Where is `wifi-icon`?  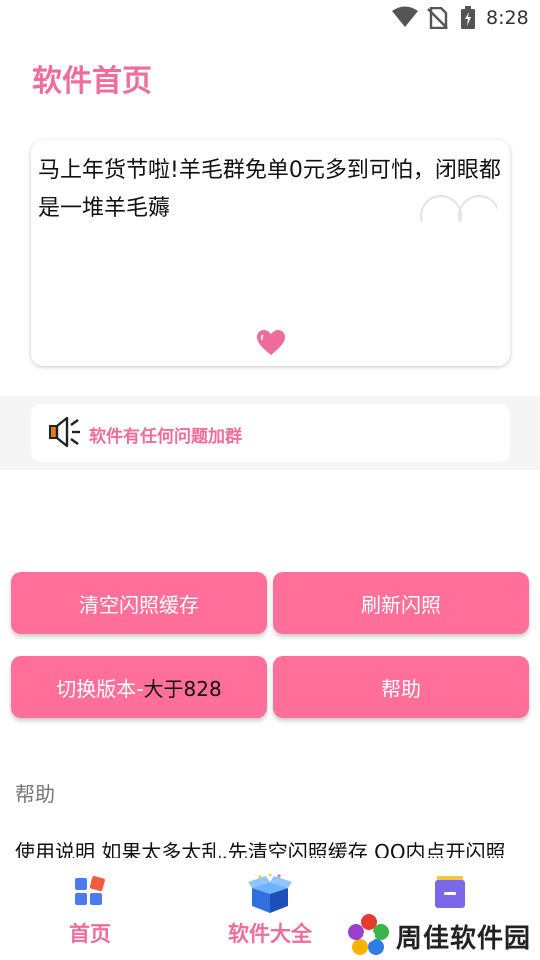
wifi-icon is located at coordinates (405, 16).